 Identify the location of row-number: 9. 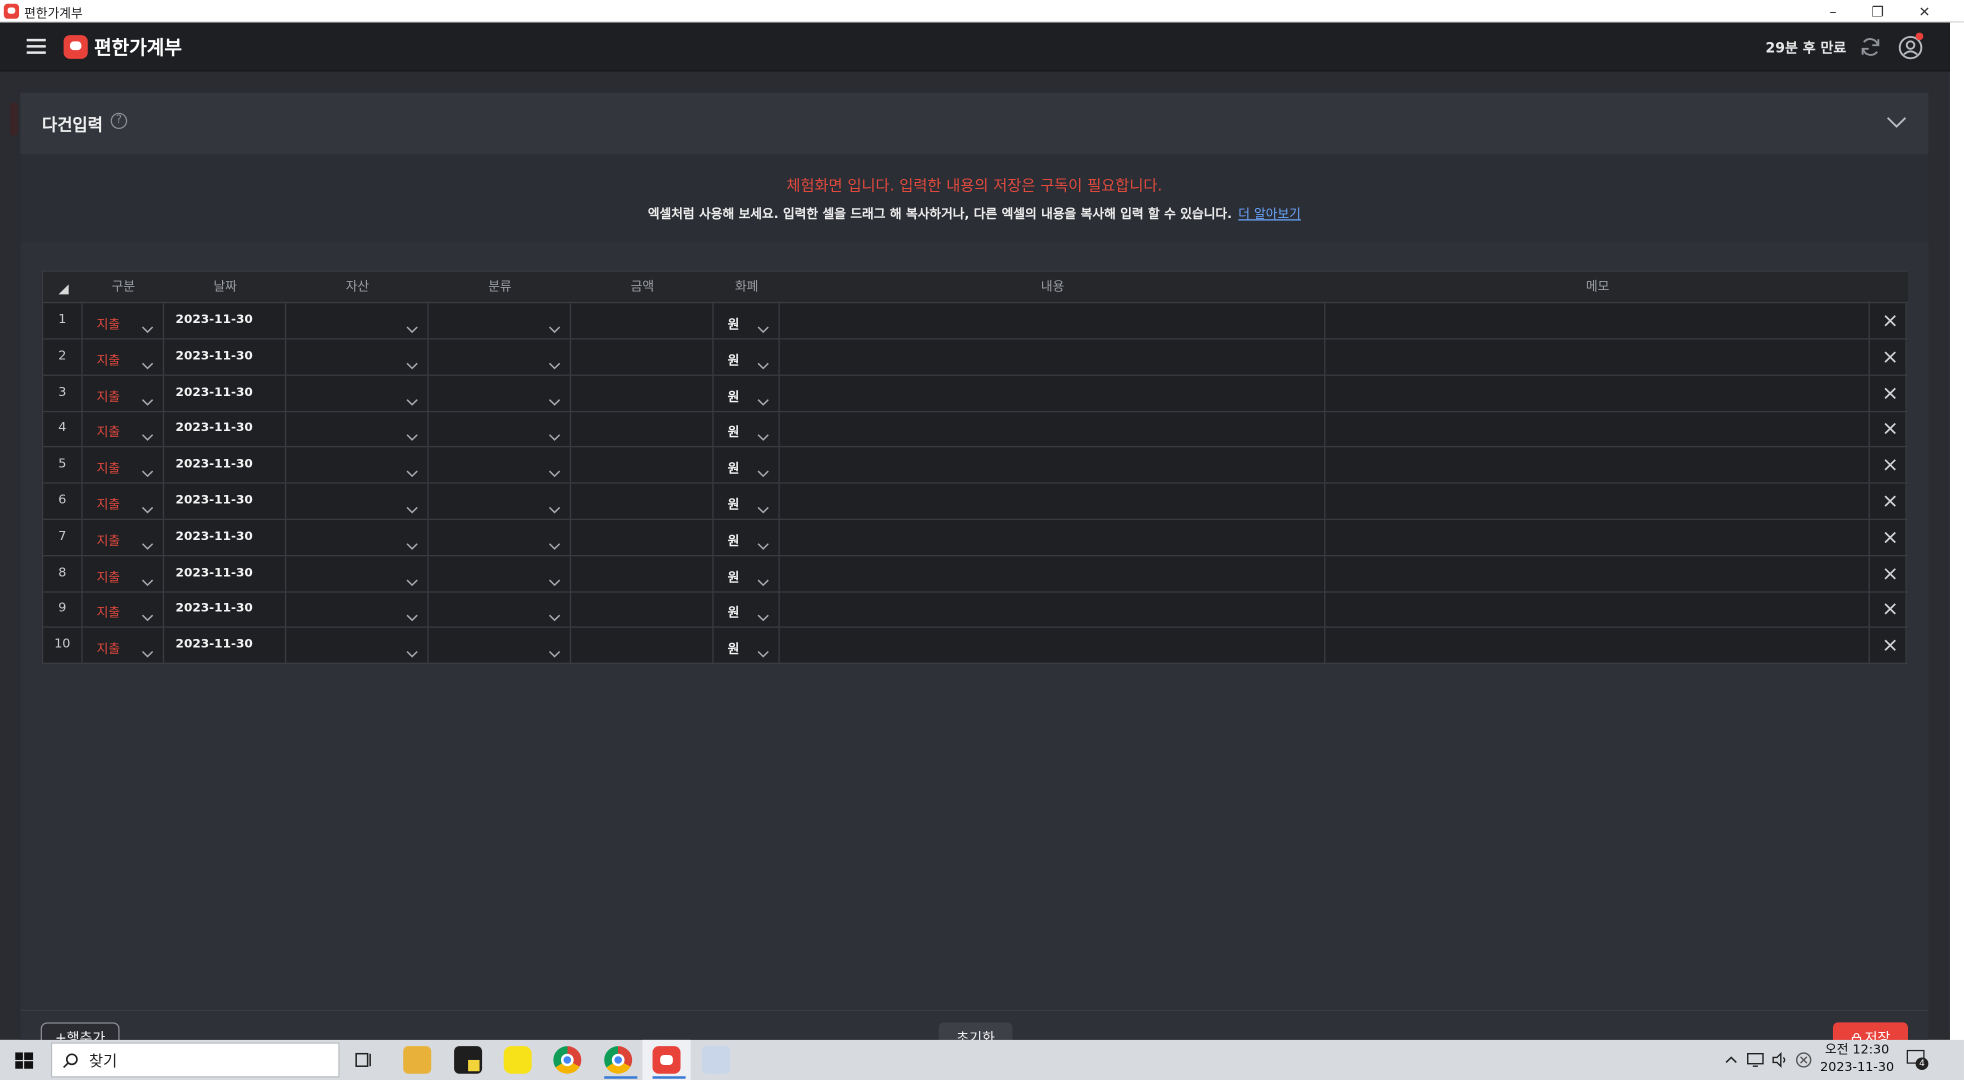
(63, 609).